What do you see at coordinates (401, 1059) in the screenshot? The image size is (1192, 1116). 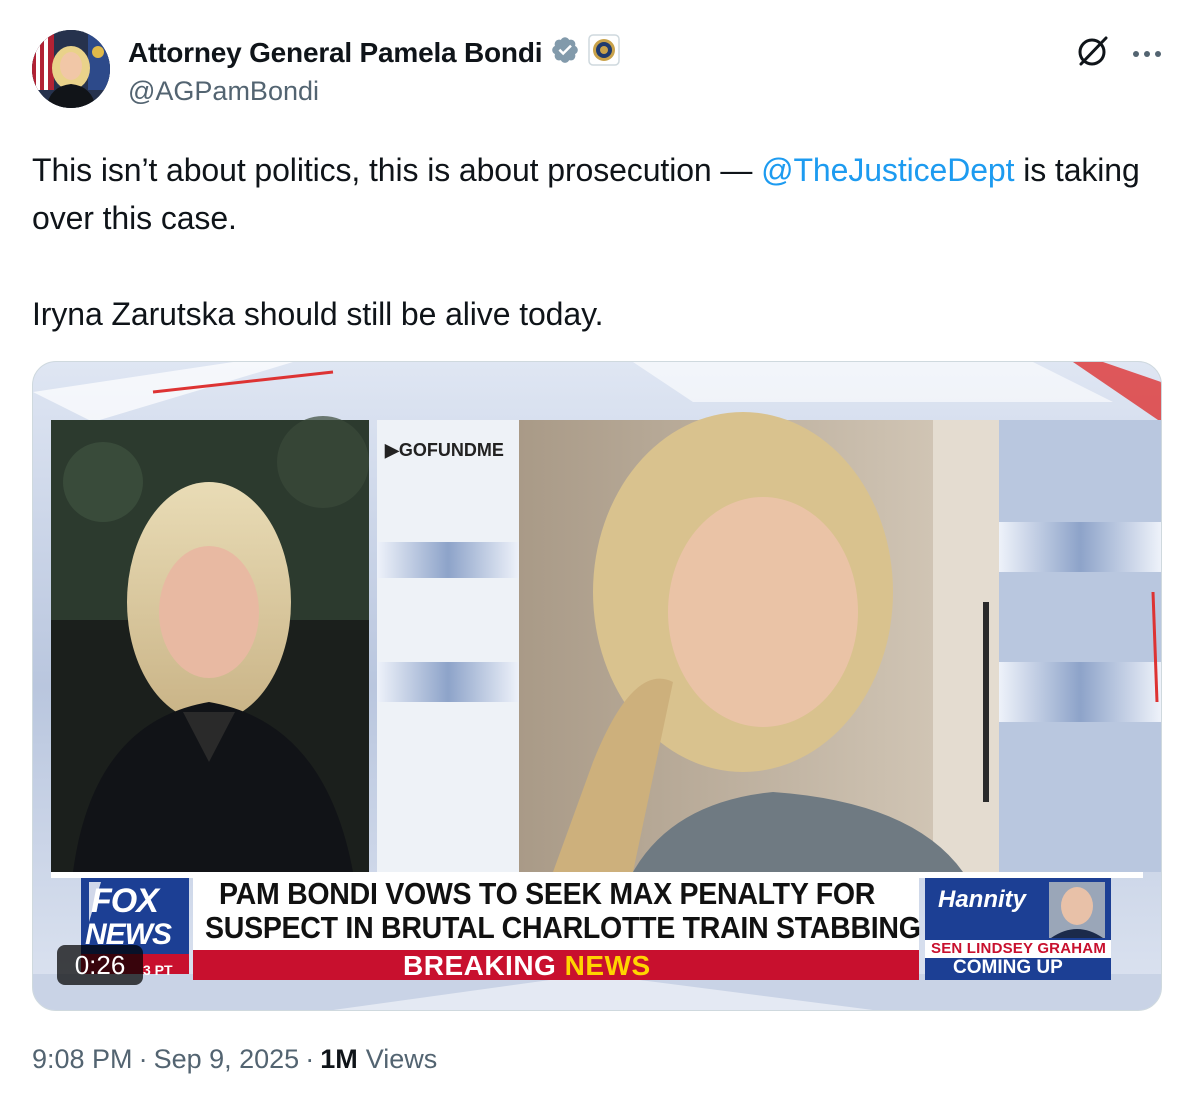 I see `views-label: Views` at bounding box center [401, 1059].